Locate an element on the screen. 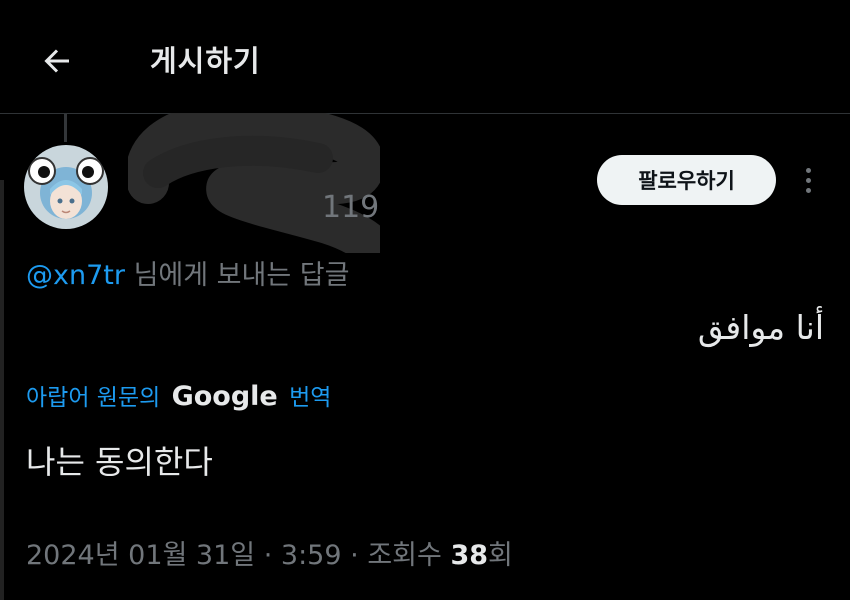 Image resolution: width=850 pixels, height=600 pixels. arrow-left-icon is located at coordinates (56, 61).